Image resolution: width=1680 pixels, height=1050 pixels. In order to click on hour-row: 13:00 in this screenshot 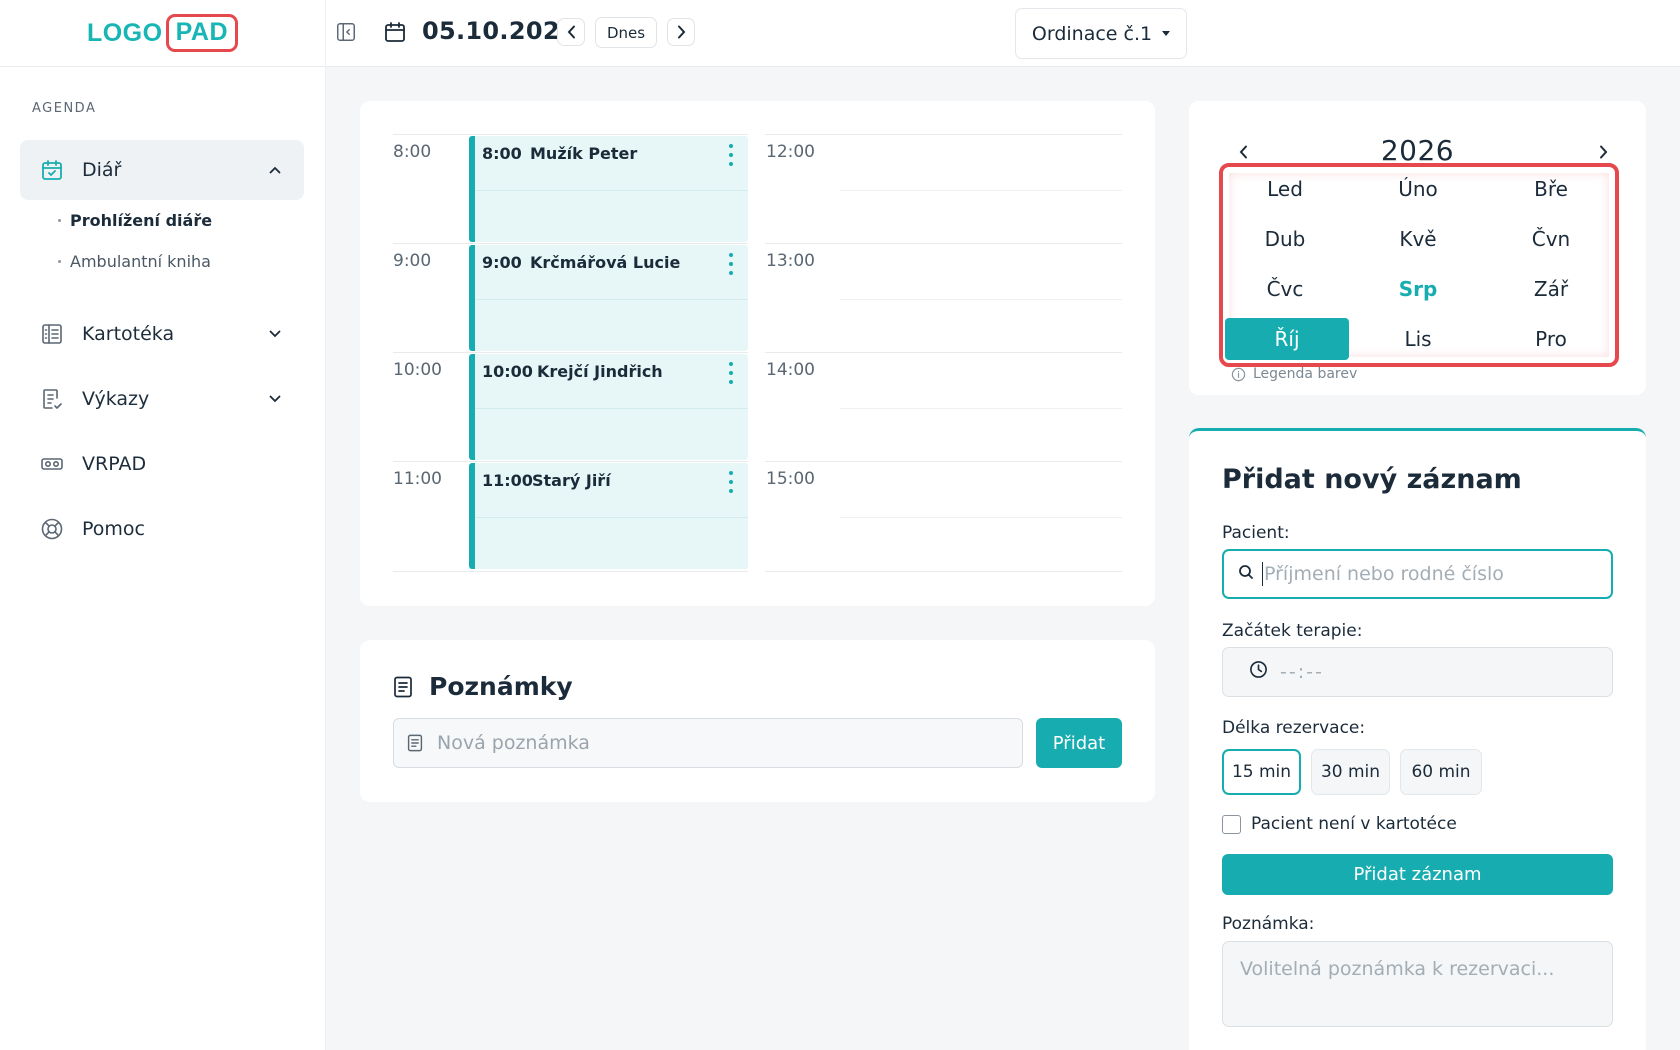, I will do `click(943, 297)`.